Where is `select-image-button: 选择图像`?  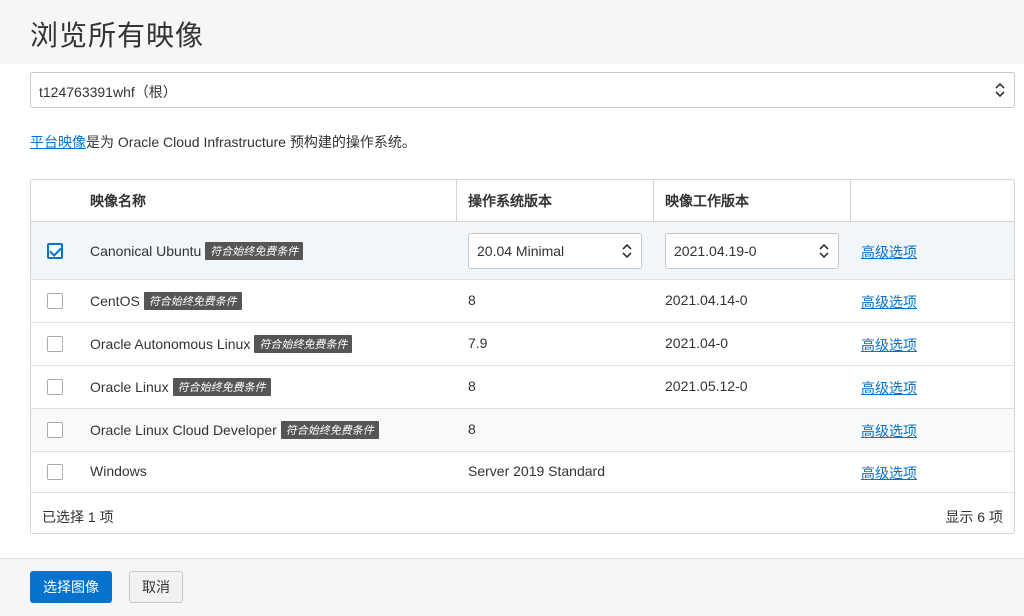 select-image-button: 选择图像 is located at coordinates (71, 587).